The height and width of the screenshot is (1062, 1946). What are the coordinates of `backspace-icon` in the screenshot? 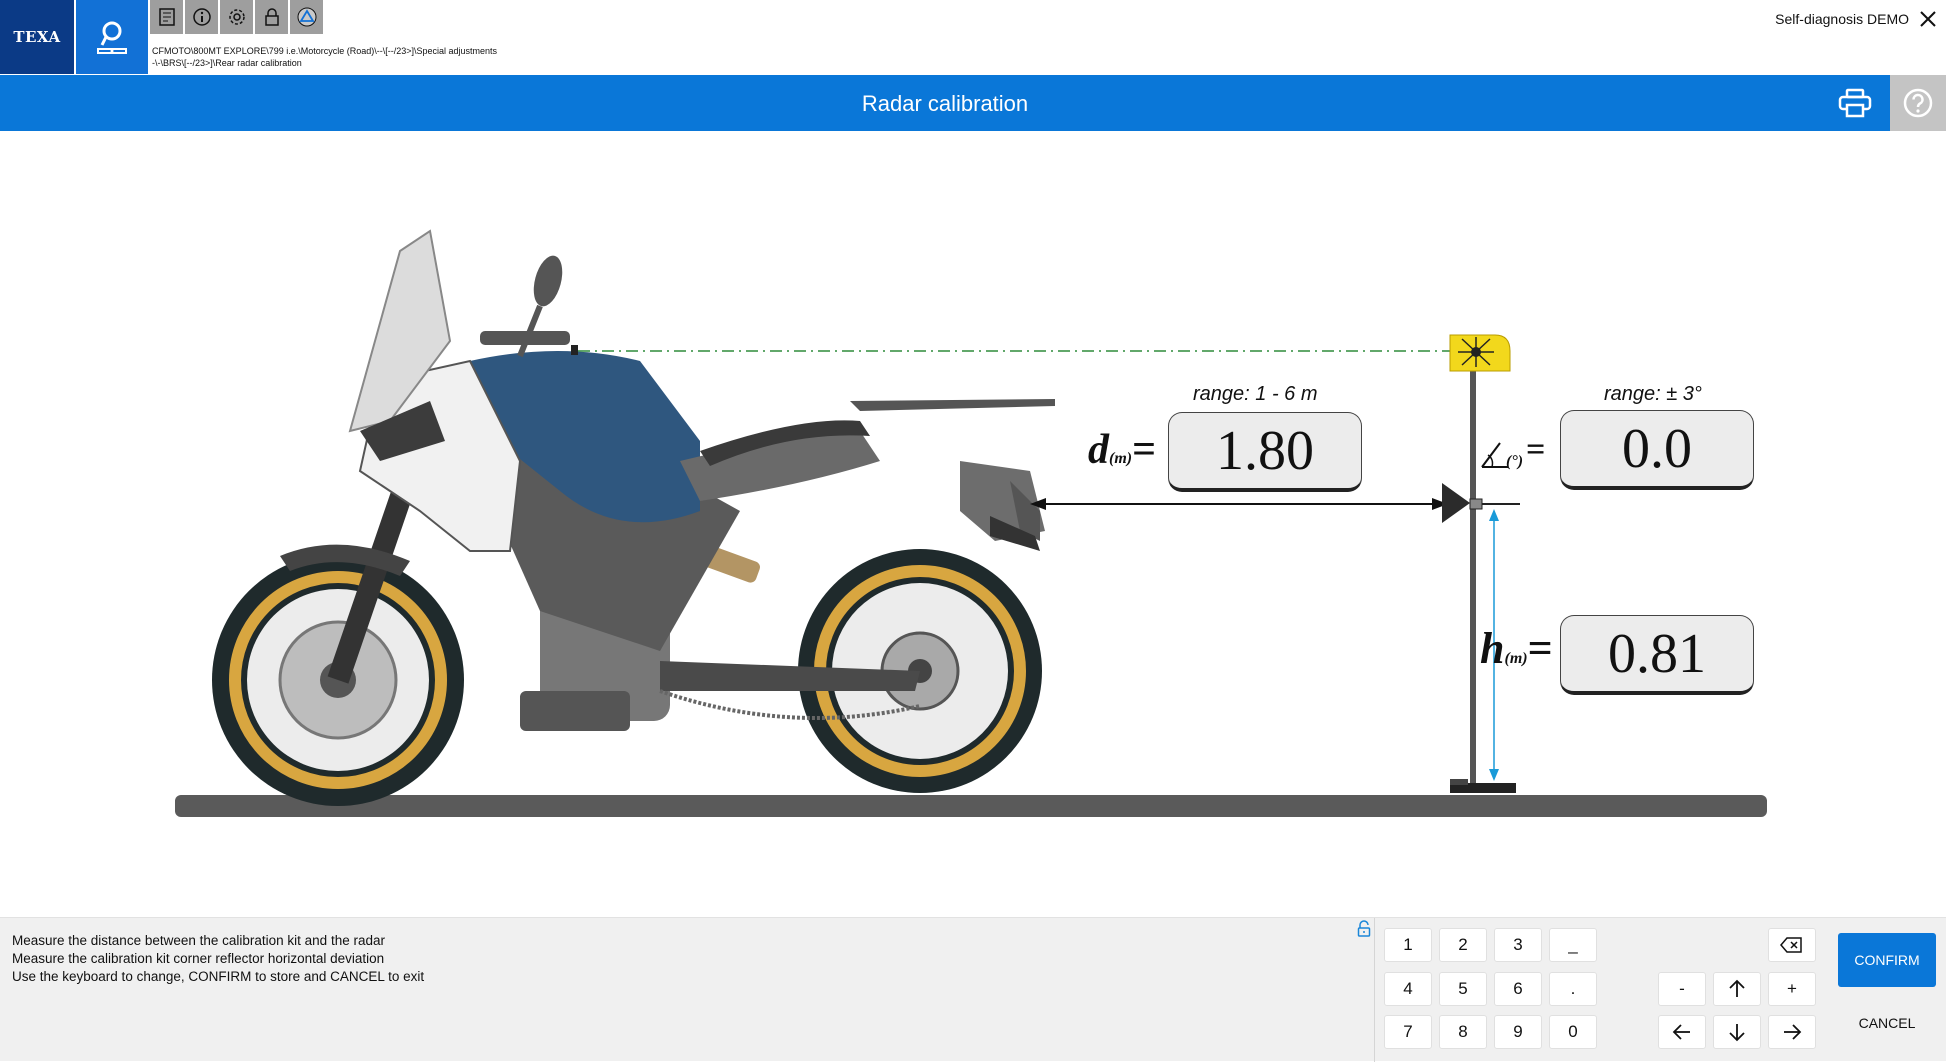 It's located at (1791, 945).